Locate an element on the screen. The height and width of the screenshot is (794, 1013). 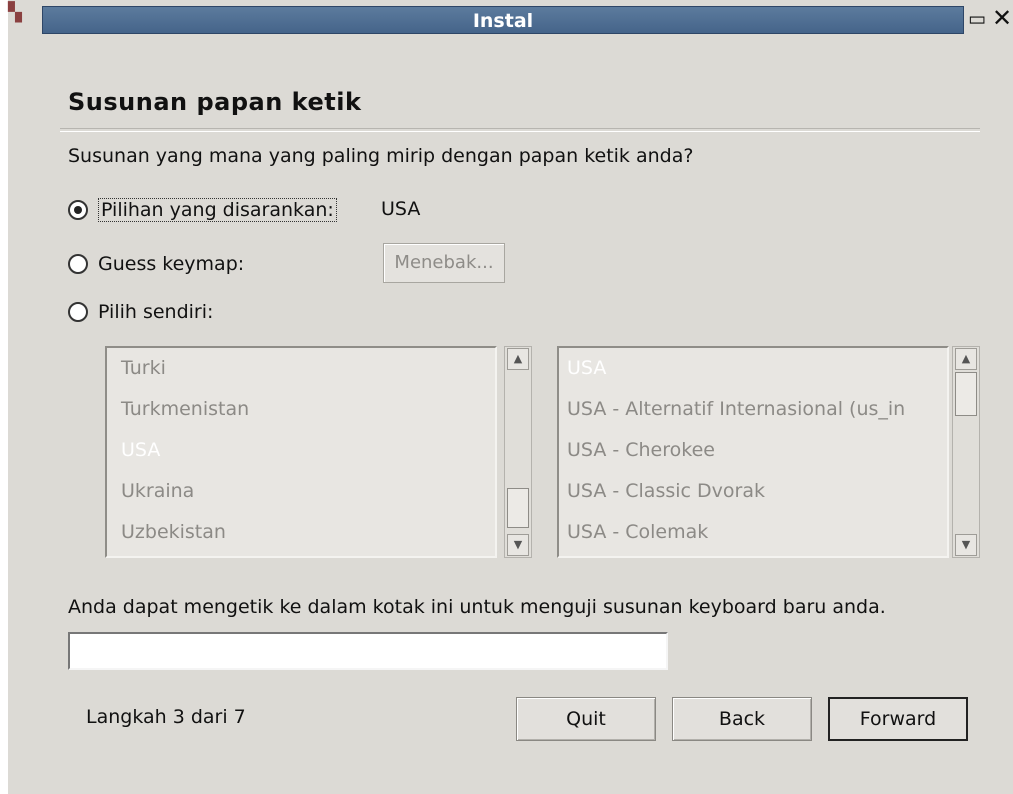
variant-scrollbar: ▲ ▼ is located at coordinates (966, 452).